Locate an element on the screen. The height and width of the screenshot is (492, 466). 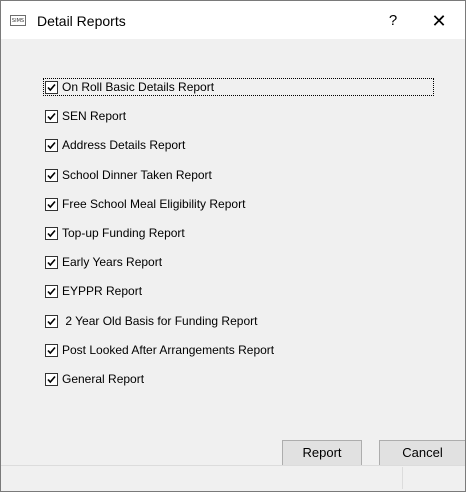
checkbox-item-school-dinner-taken: School Dinner Taken Report is located at coordinates (128, 175).